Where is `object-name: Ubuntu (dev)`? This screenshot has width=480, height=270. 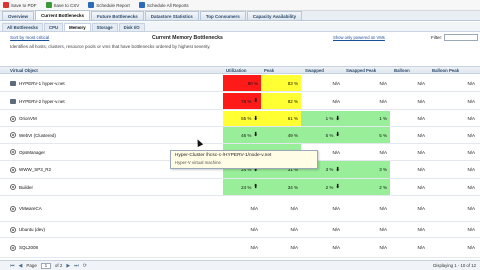
object-name: Ubuntu (dev) is located at coordinates (32, 229).